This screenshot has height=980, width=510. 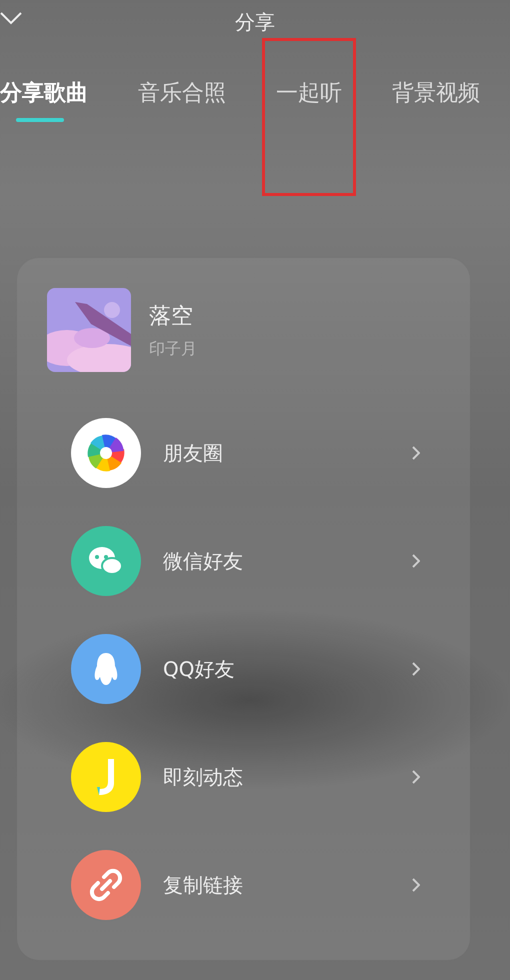 I want to click on page-title: 分享, so click(x=255, y=22).